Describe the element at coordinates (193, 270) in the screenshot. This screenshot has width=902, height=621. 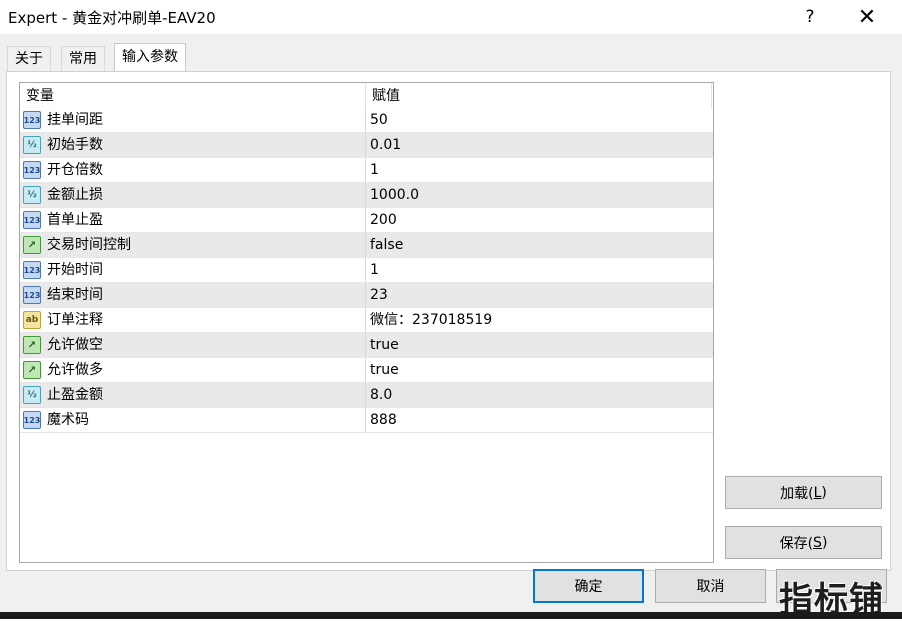
I see `parameter-name-cell: 123 开始时间` at that location.